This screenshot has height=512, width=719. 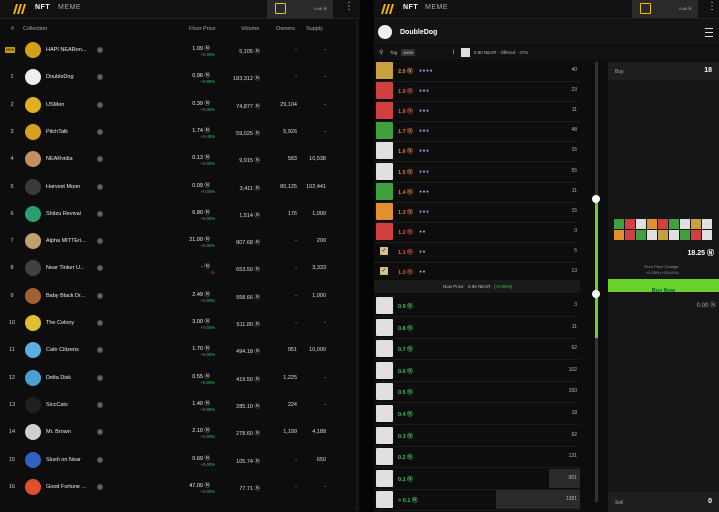 I want to click on collection-row: 3 PitchTalk i 1.74 Ⓝ +5.45% 59,025 Ⓝ 5,926 -, so click(x=180, y=132).